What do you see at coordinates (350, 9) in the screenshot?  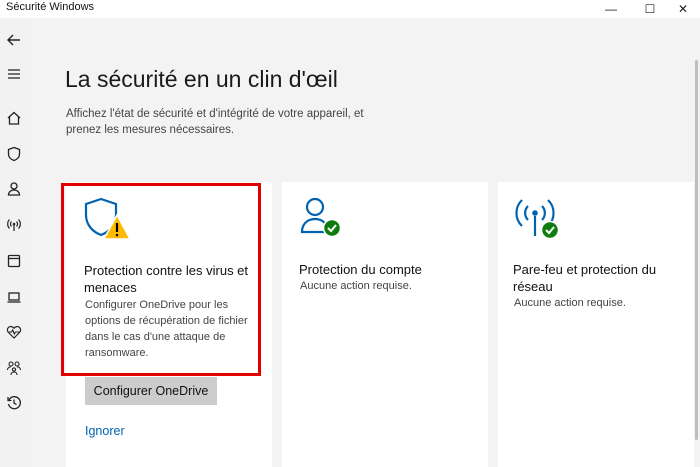 I see `title-bar: Sécurité Windows — ☐ ✕` at bounding box center [350, 9].